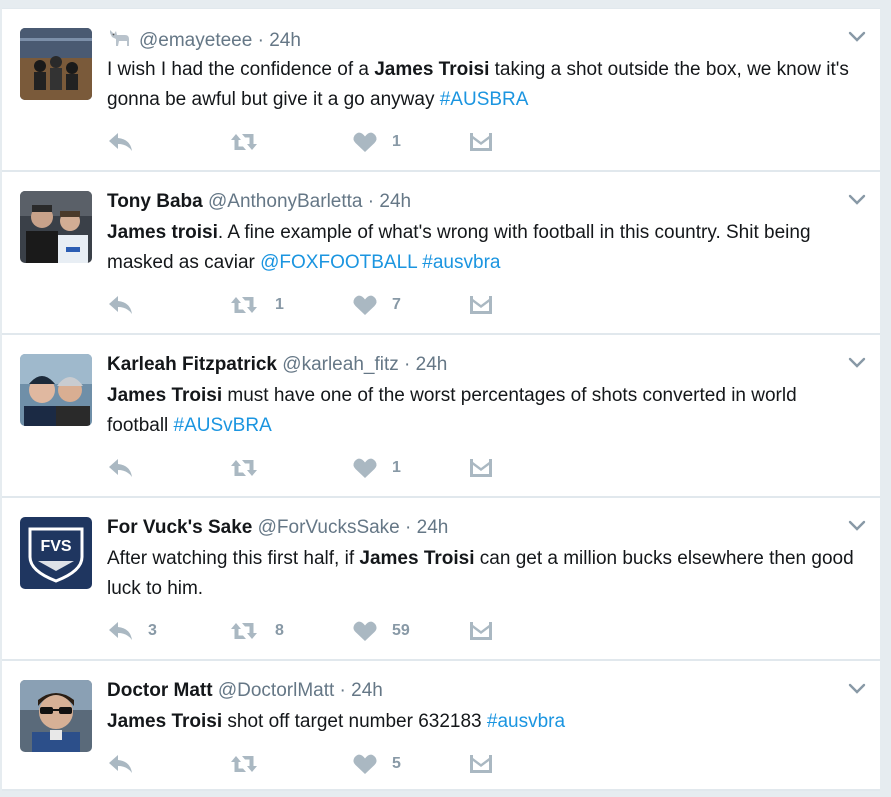 Image resolution: width=891 pixels, height=797 pixels. What do you see at coordinates (337, 631) in the screenshot?
I see `tweet-actions: 3 8 59` at bounding box center [337, 631].